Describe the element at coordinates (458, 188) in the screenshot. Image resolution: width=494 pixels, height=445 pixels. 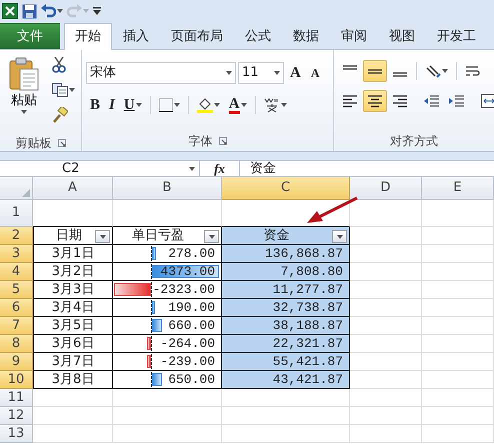
I see `column-header: E` at that location.